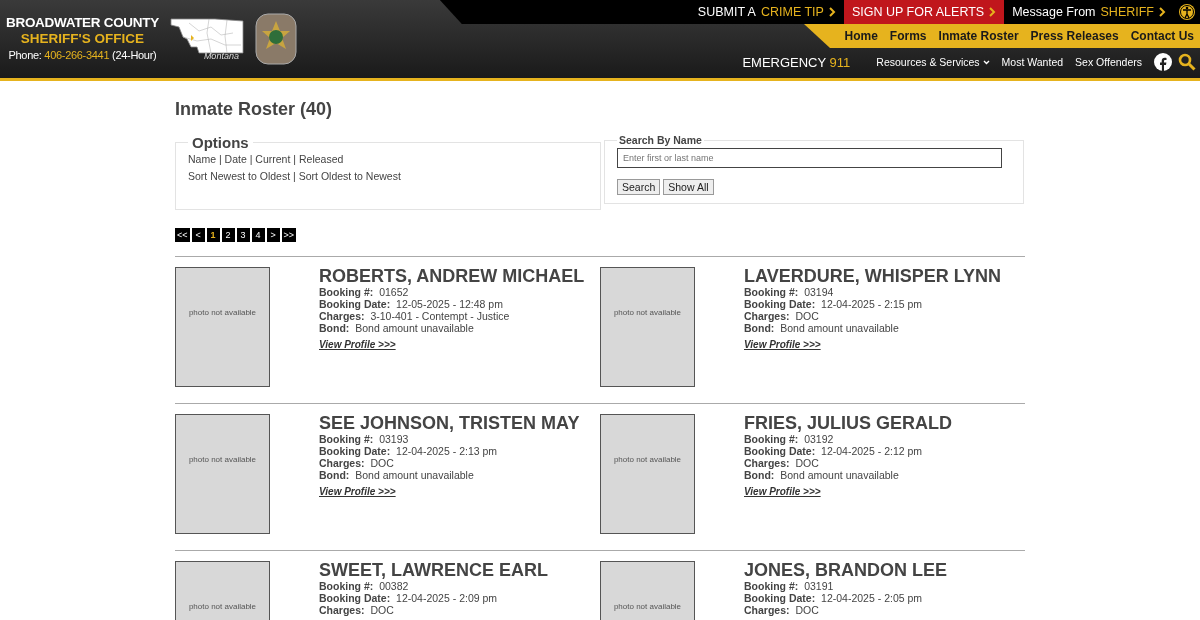 The height and width of the screenshot is (620, 1200). I want to click on page-title: Inmate Roster (40), so click(254, 109).